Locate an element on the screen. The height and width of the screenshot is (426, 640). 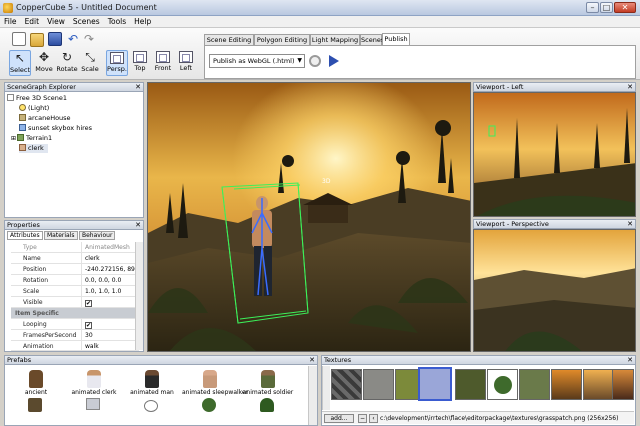
view-perspective-button: Persp. is located at coordinates (117, 63).